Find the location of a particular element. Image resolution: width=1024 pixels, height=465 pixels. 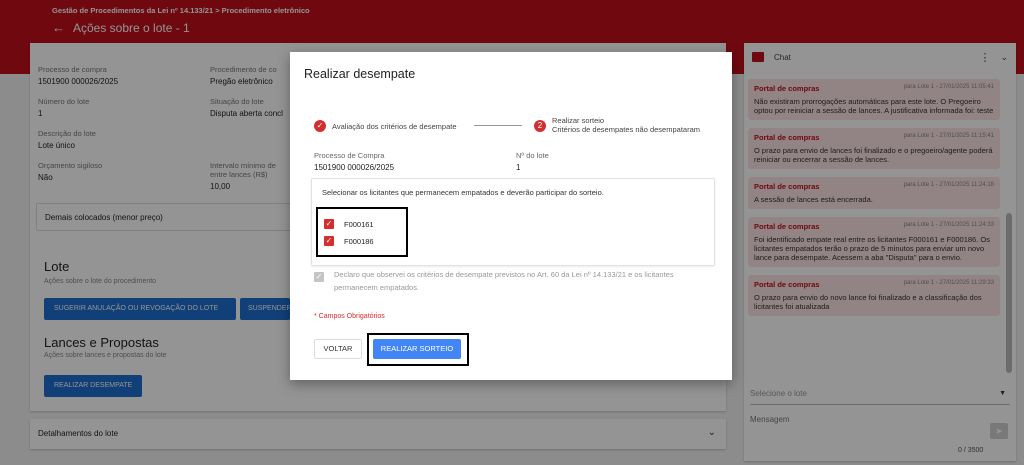

dialog-title: Realizar desempate is located at coordinates (360, 74).